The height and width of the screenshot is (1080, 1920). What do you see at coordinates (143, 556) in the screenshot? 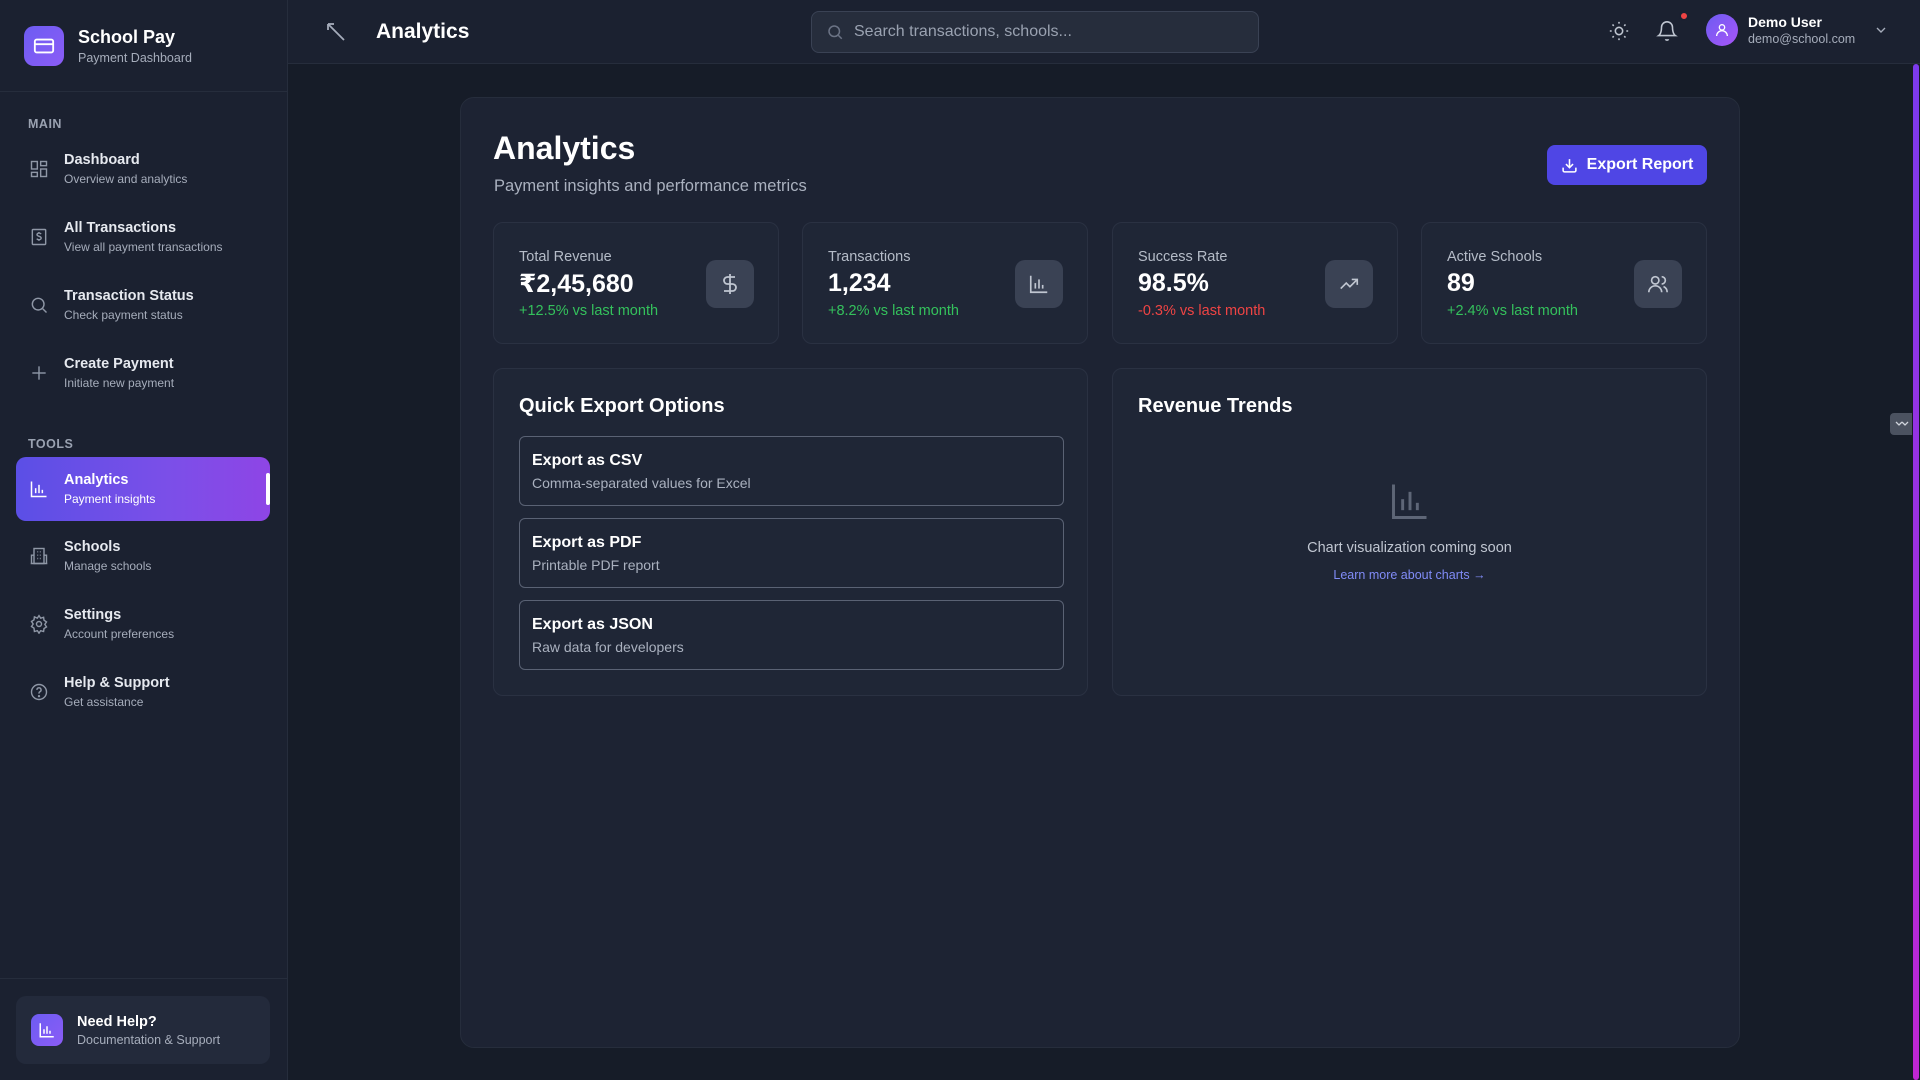
I see `sidebar-item-schools: Schools Manage schools` at bounding box center [143, 556].